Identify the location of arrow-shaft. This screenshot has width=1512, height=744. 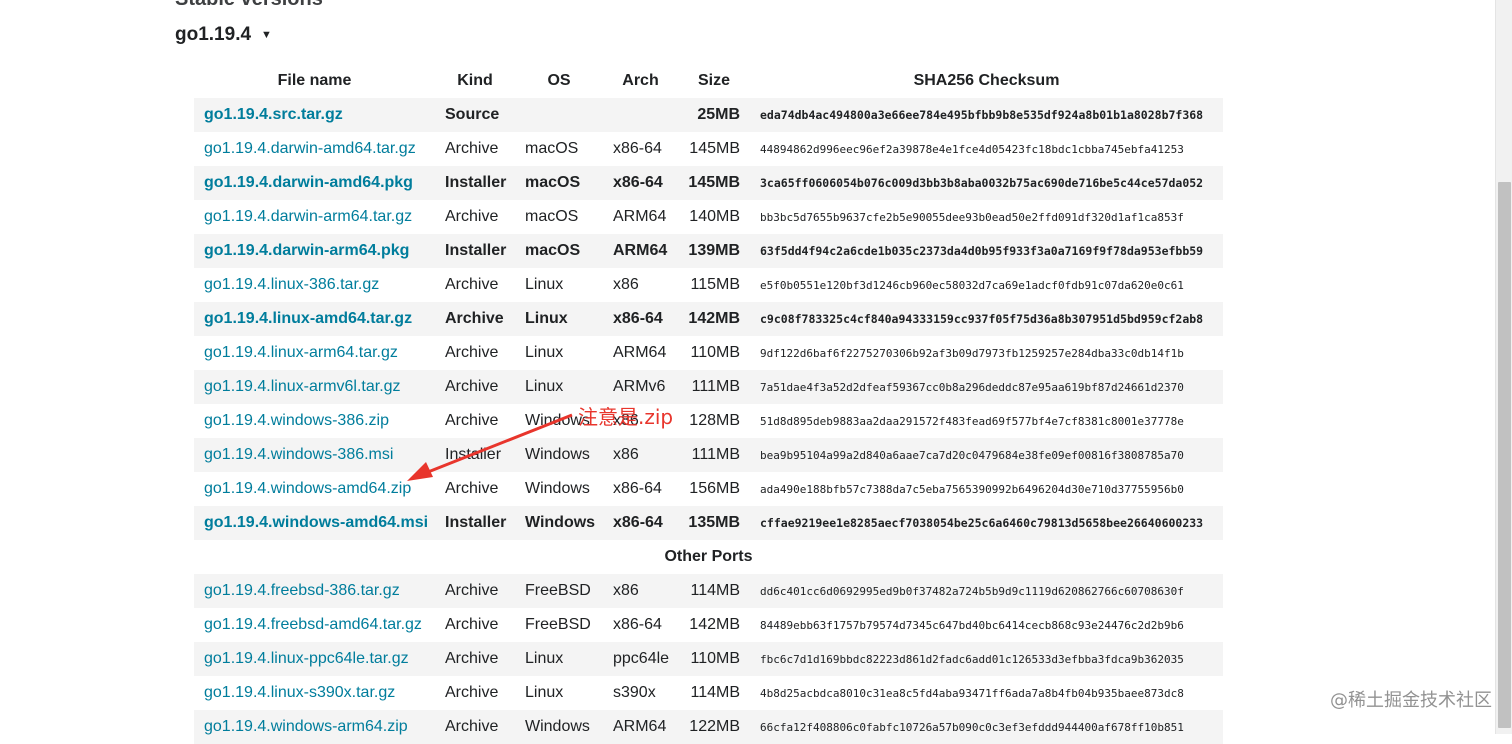
(500, 443).